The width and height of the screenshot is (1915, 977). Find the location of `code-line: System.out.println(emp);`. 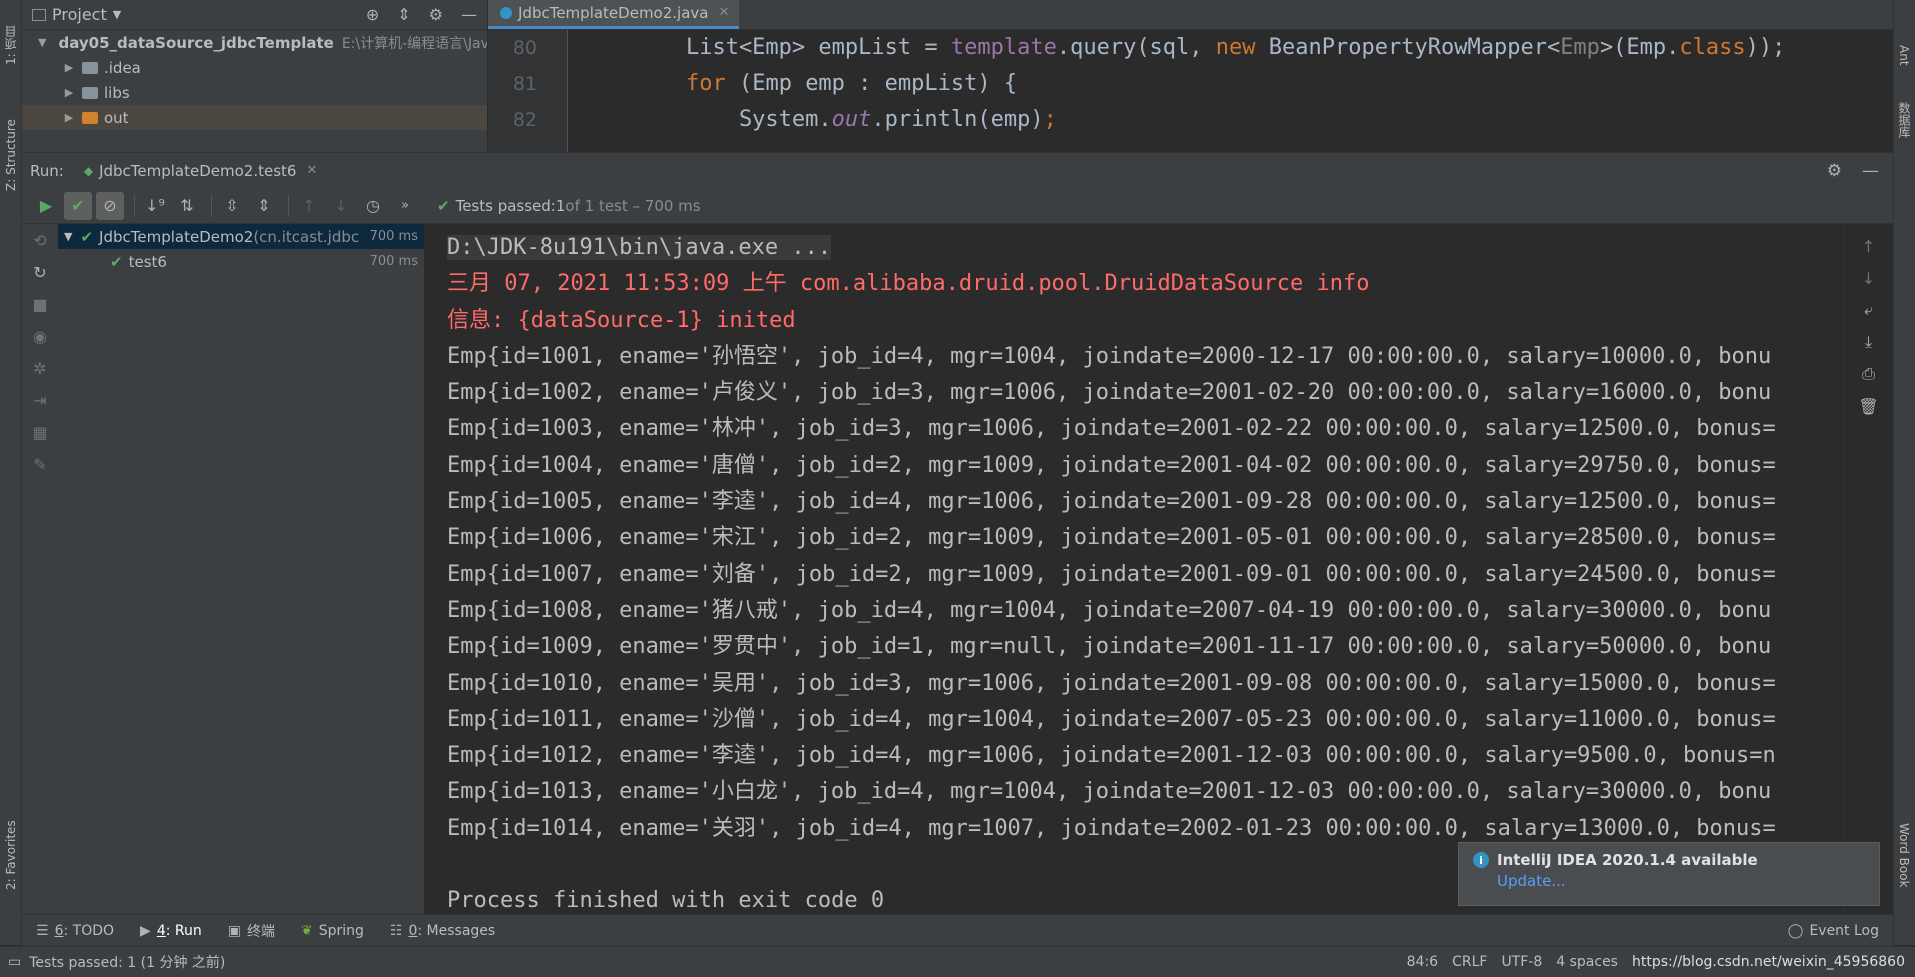

code-line: System.out.println(emp); is located at coordinates (818, 119).